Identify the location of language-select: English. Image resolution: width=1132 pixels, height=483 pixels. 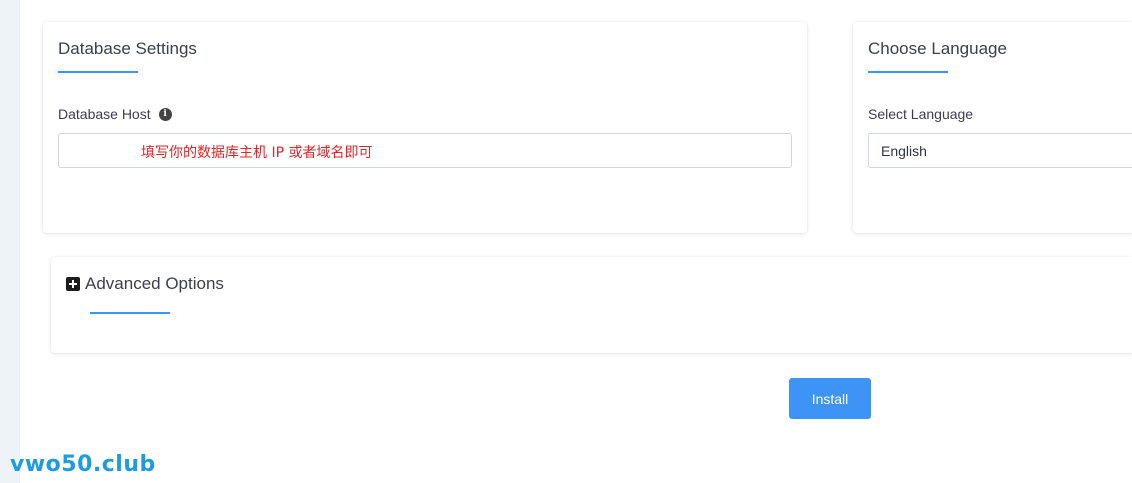
(1000, 150).